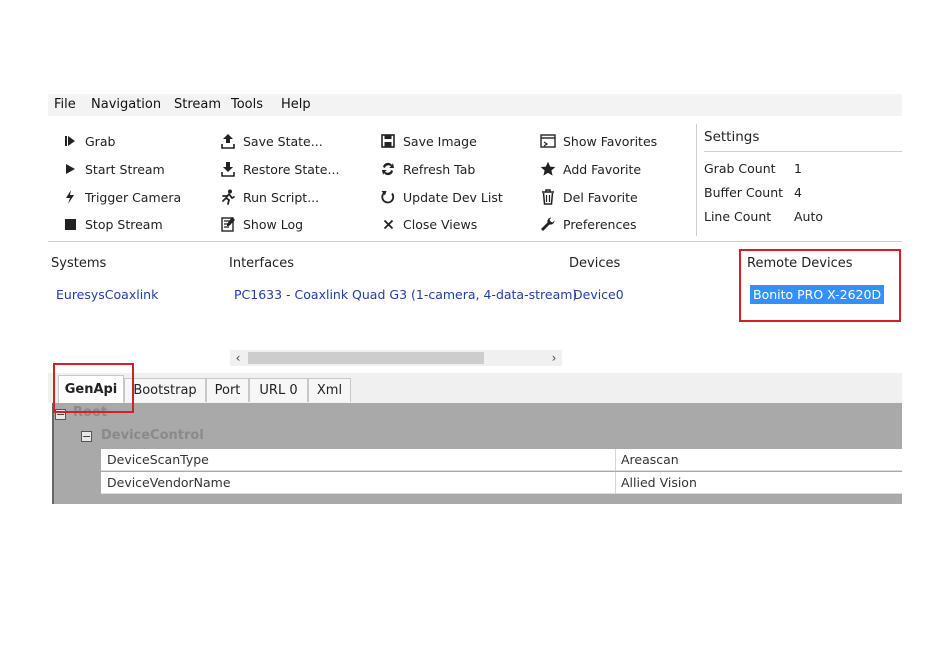 The width and height of the screenshot is (950, 652). What do you see at coordinates (228, 197) in the screenshot?
I see `run-icon` at bounding box center [228, 197].